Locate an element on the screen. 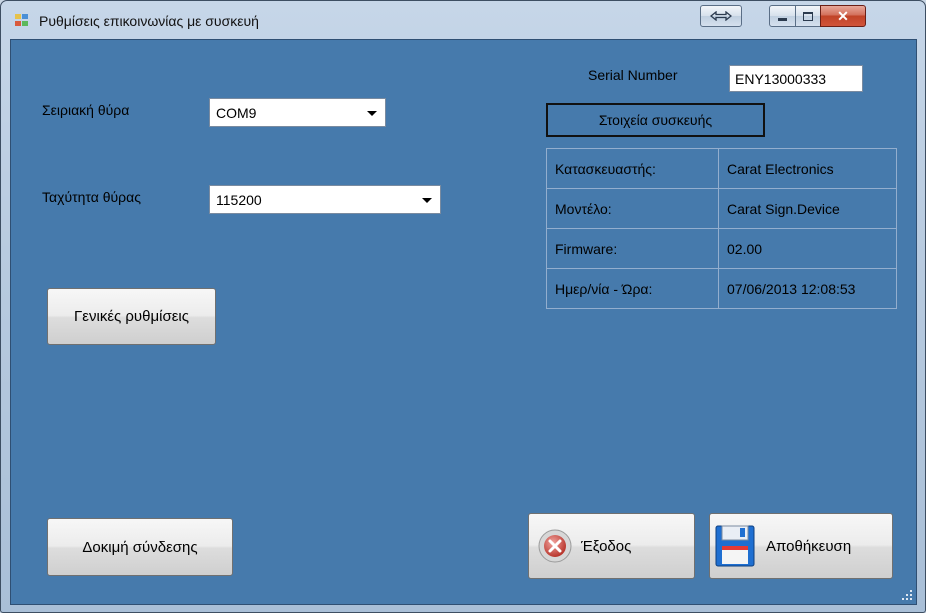 Image resolution: width=926 pixels, height=613 pixels. exit-button: Έξοδος is located at coordinates (611, 546).